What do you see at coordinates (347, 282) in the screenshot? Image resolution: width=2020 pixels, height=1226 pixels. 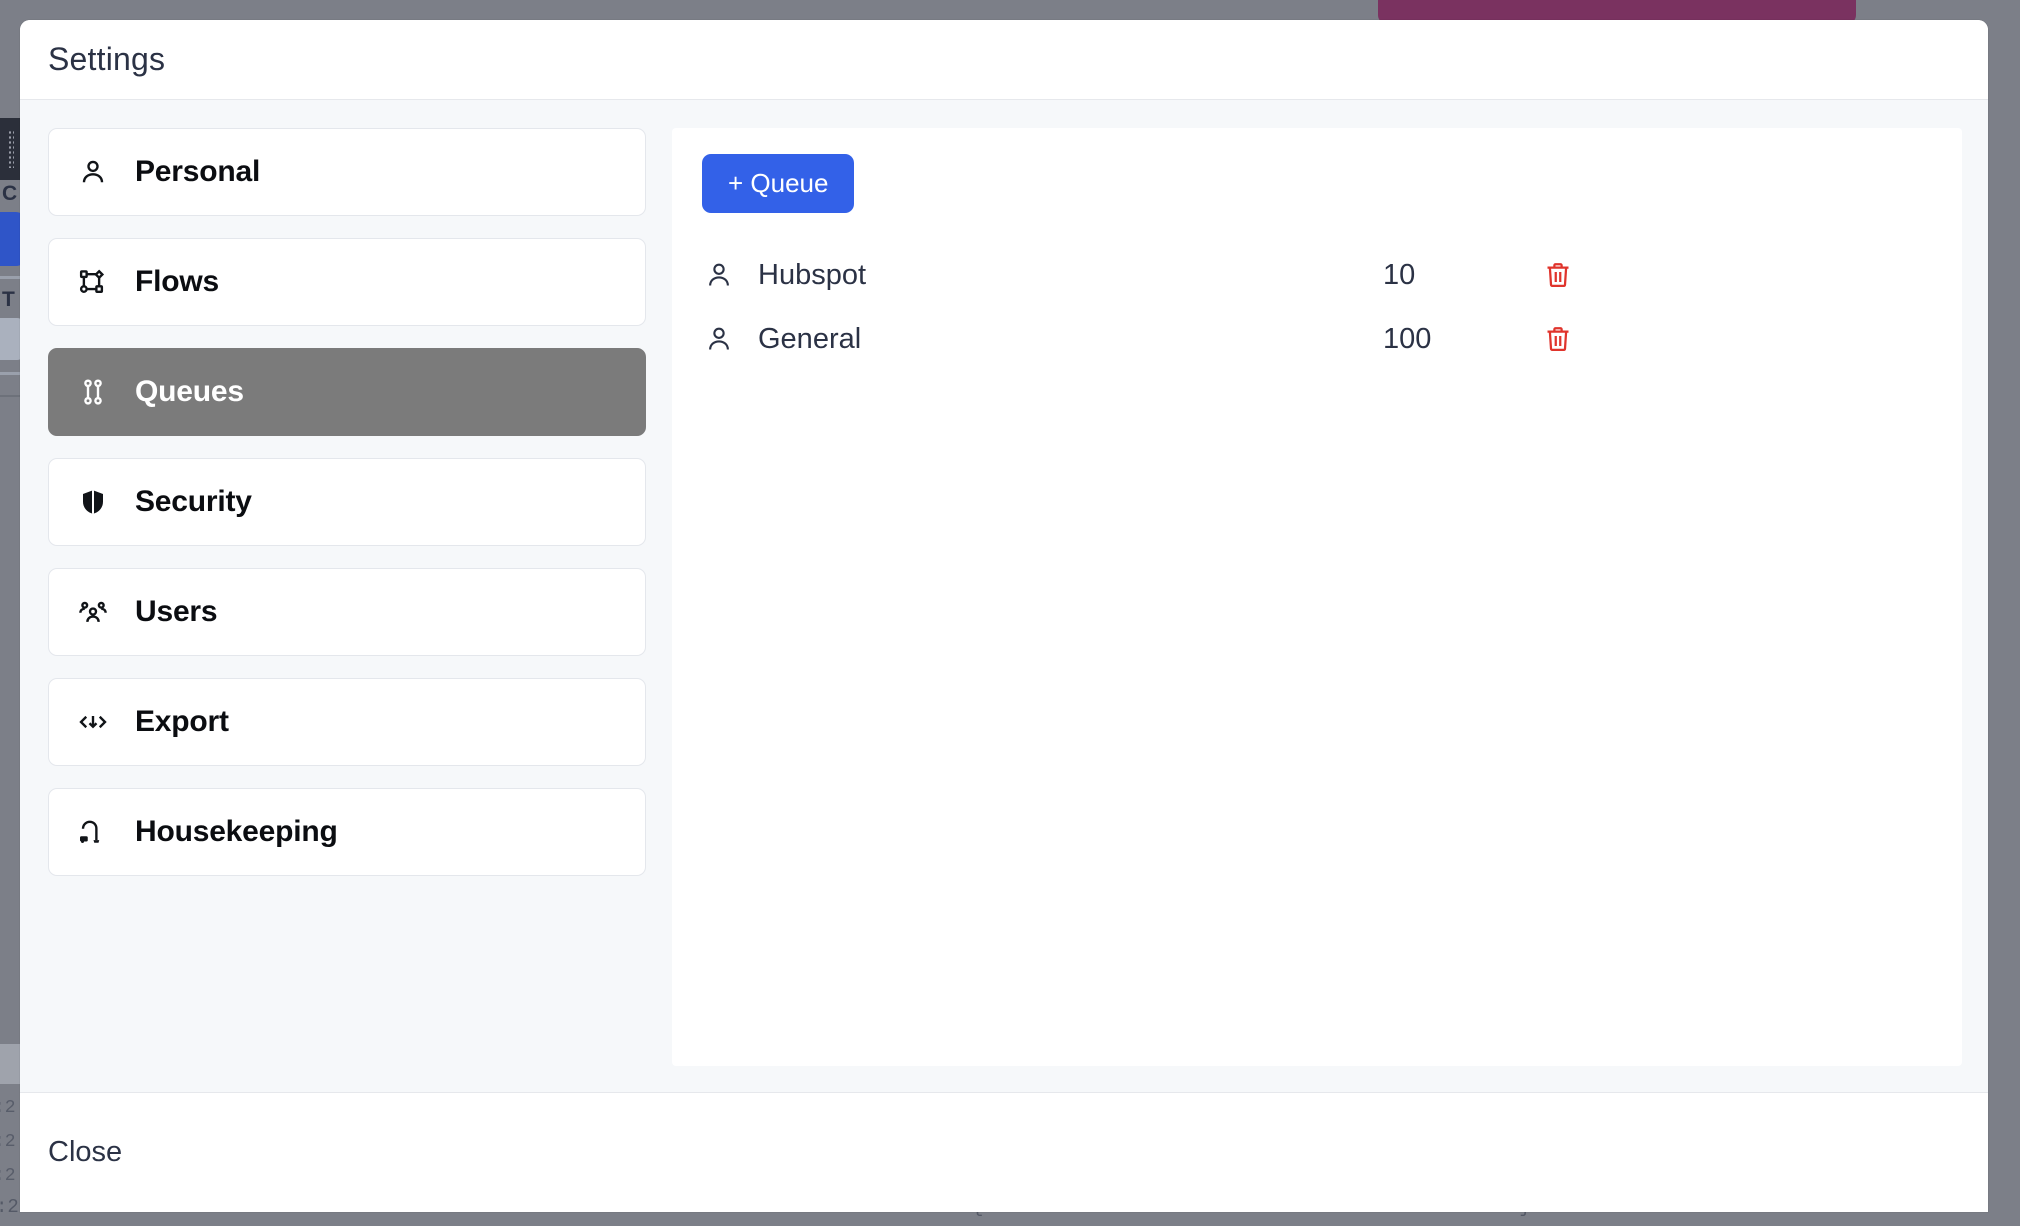 I see `sidebar-item-flows: Flows` at bounding box center [347, 282].